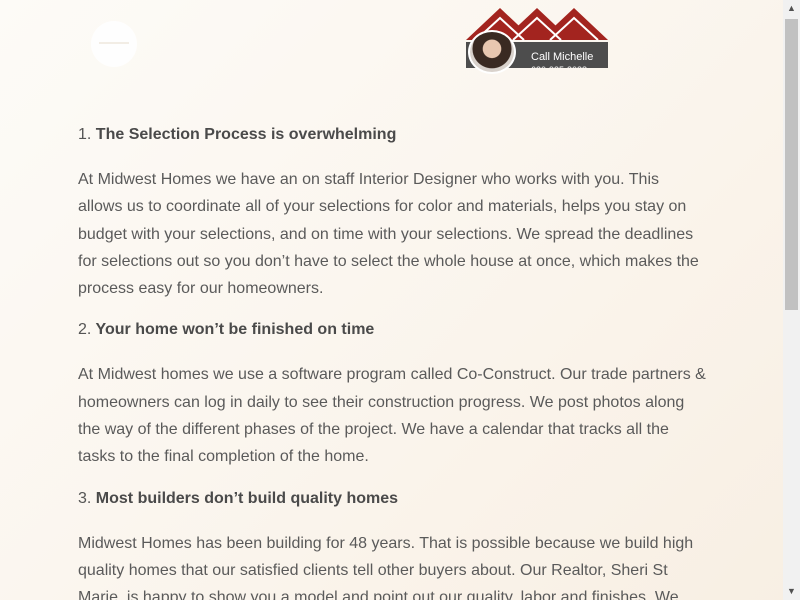  What do you see at coordinates (85, 498) in the screenshot?
I see `section-number: 3.` at bounding box center [85, 498].